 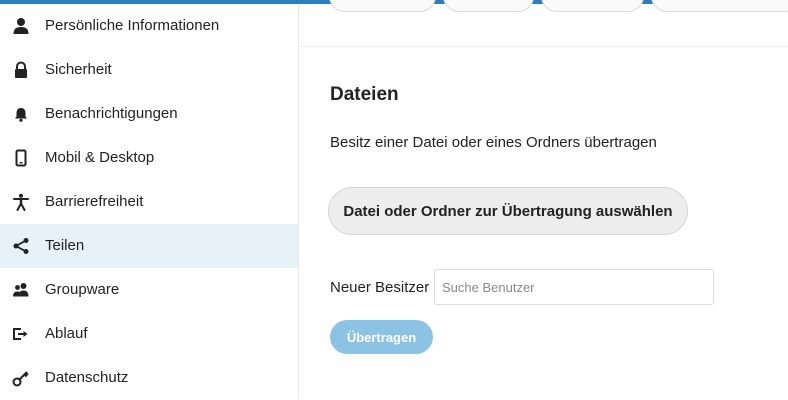 What do you see at coordinates (380, 287) in the screenshot?
I see `new-owner-label: Neuer Besitzer` at bounding box center [380, 287].